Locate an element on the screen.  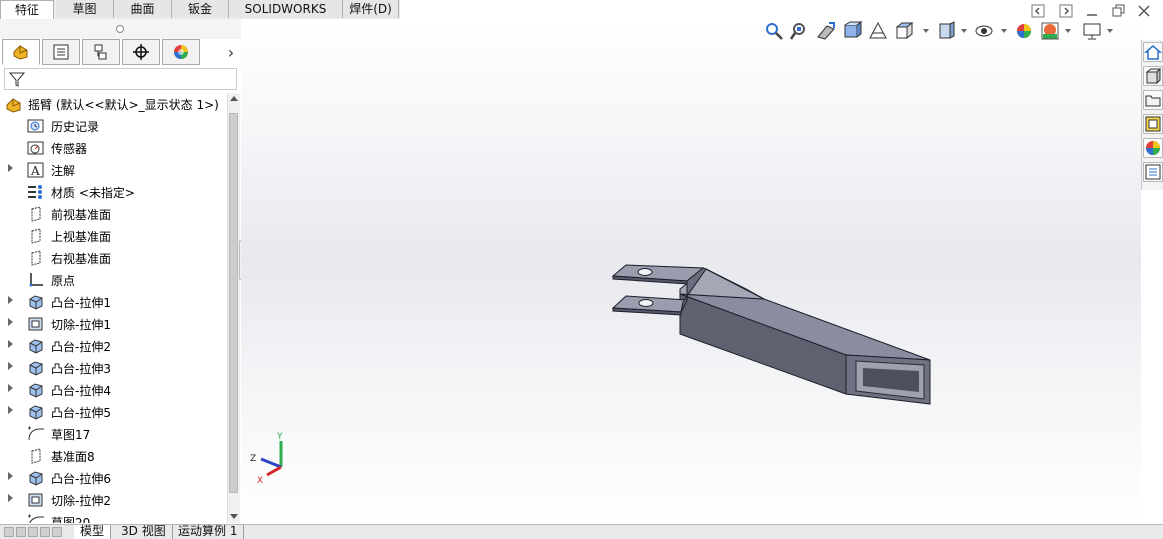
solidworks-resources-home-icon is located at coordinates (1153, 52).